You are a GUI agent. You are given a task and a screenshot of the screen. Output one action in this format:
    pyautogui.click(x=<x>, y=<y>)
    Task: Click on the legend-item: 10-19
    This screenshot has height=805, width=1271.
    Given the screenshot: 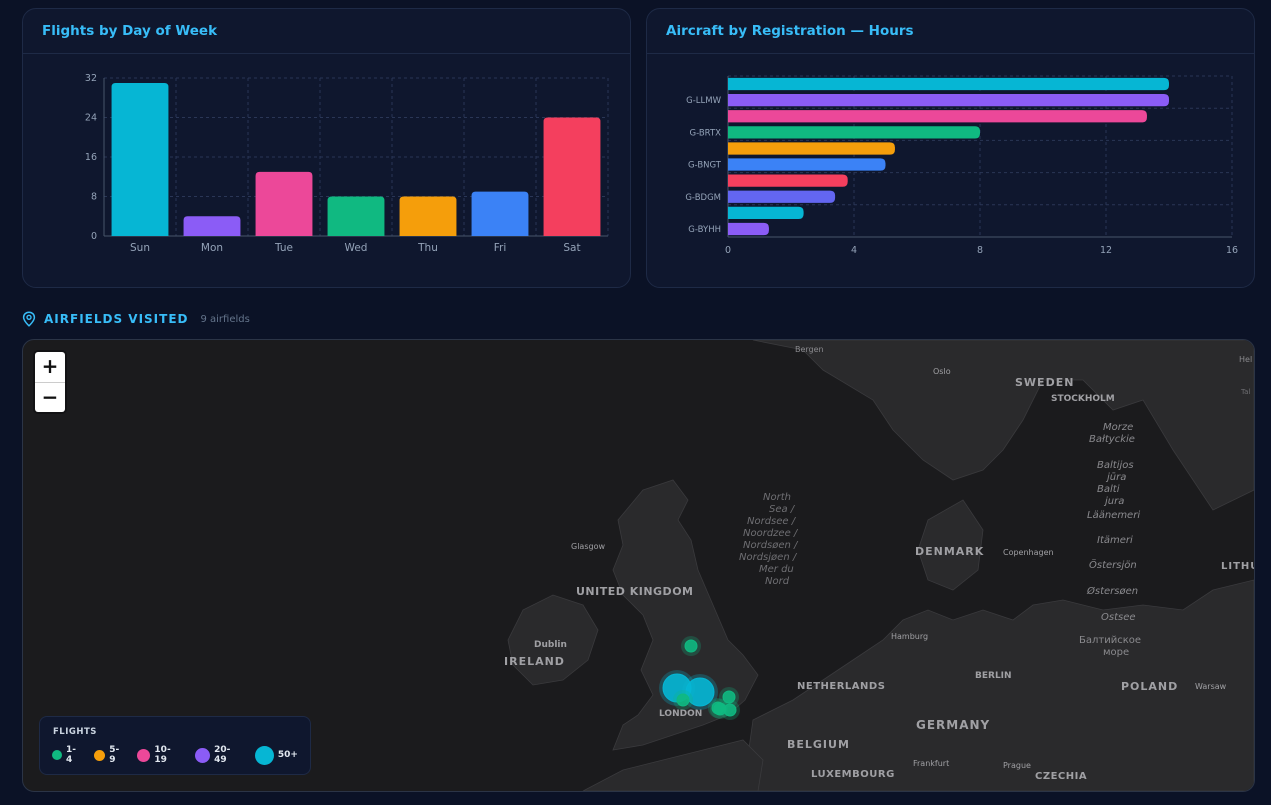 What is the action you would take?
    pyautogui.click(x=160, y=755)
    